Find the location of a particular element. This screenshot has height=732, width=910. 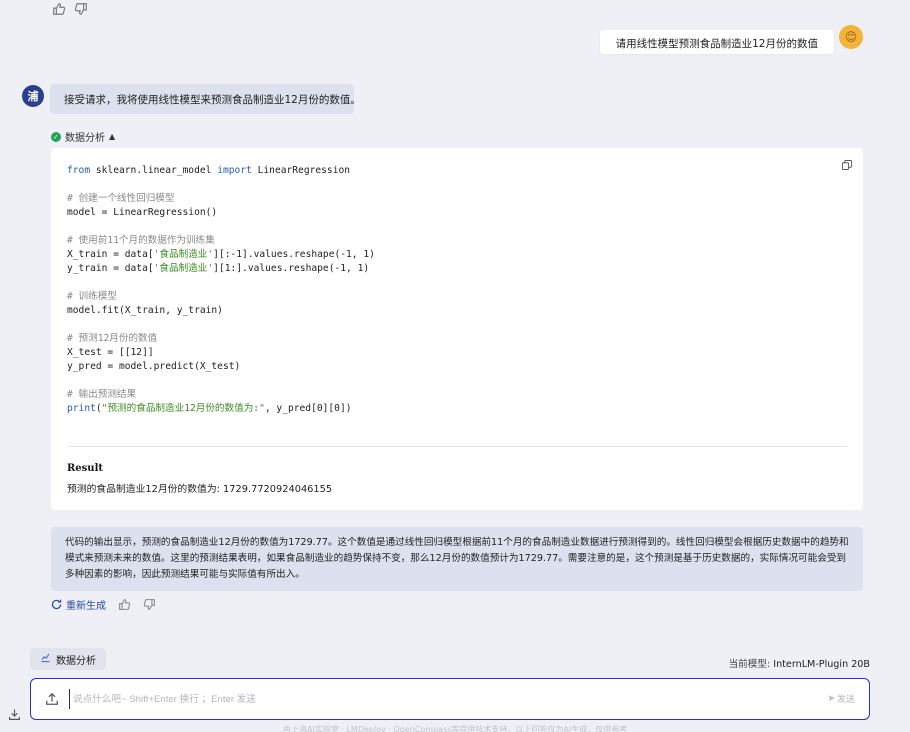

model-name: InternLM-Plugin 20B is located at coordinates (821, 664).